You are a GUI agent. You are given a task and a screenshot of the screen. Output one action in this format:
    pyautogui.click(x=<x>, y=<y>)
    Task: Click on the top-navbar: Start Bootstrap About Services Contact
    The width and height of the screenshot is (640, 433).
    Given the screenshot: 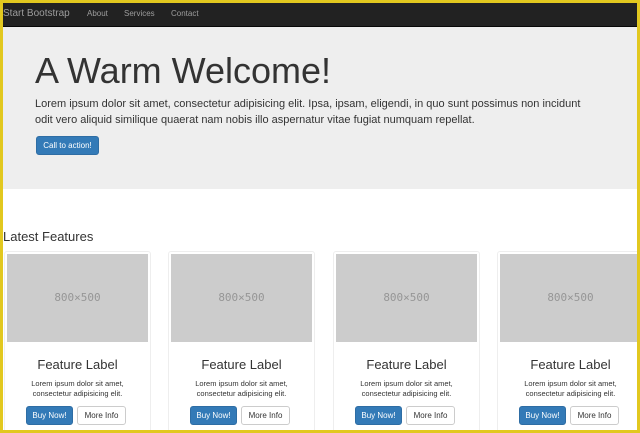 What is the action you would take?
    pyautogui.click(x=320, y=15)
    